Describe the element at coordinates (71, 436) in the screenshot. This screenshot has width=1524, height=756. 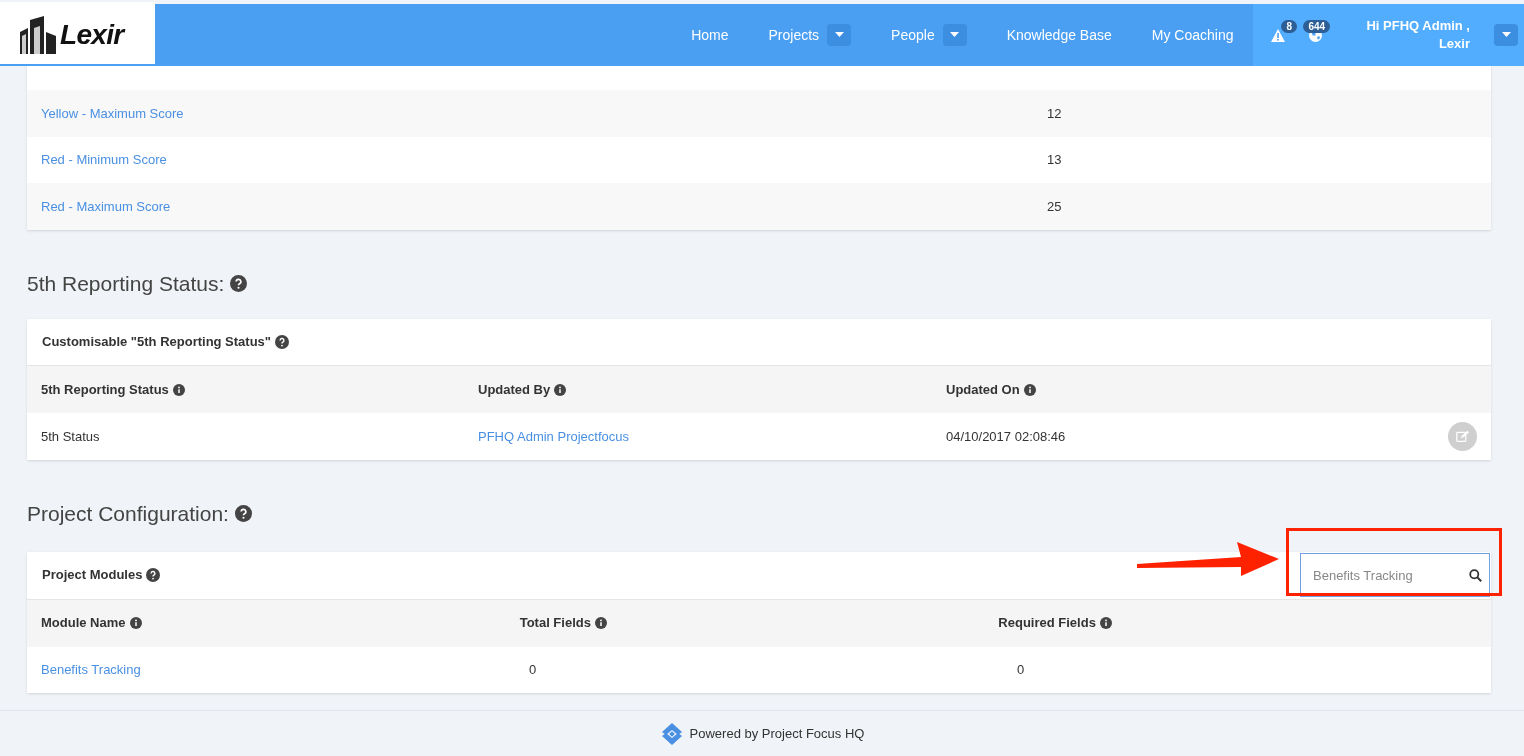
I see `table-cell-text: 5th Status` at that location.